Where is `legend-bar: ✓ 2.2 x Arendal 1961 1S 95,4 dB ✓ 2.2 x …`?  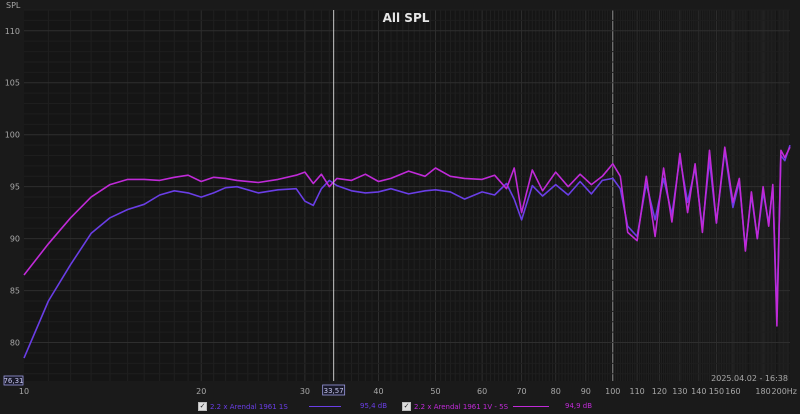 legend-bar: ✓ 2.2 x Arendal 1961 1S 95,4 dB ✓ 2.2 x … is located at coordinates (400, 406).